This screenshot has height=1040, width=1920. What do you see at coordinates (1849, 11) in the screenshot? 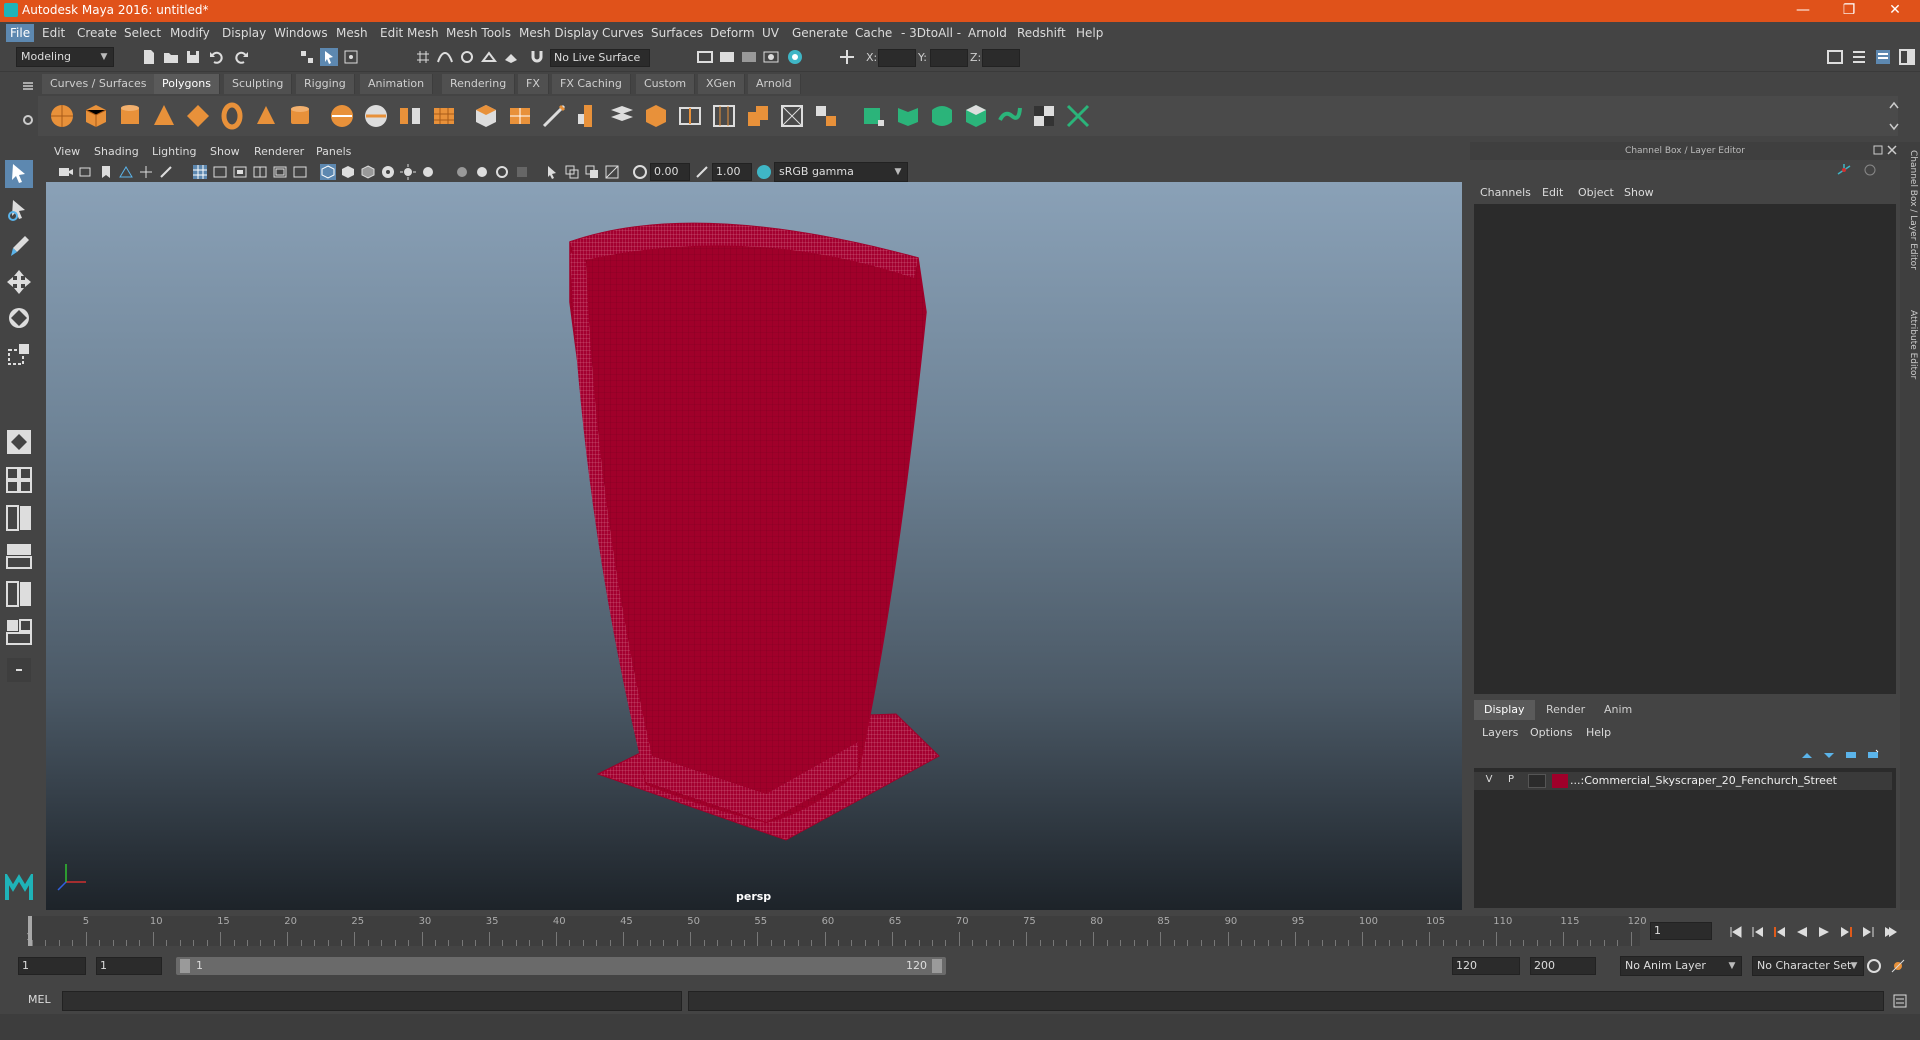
I see `maximize-button: ❐` at bounding box center [1849, 11].